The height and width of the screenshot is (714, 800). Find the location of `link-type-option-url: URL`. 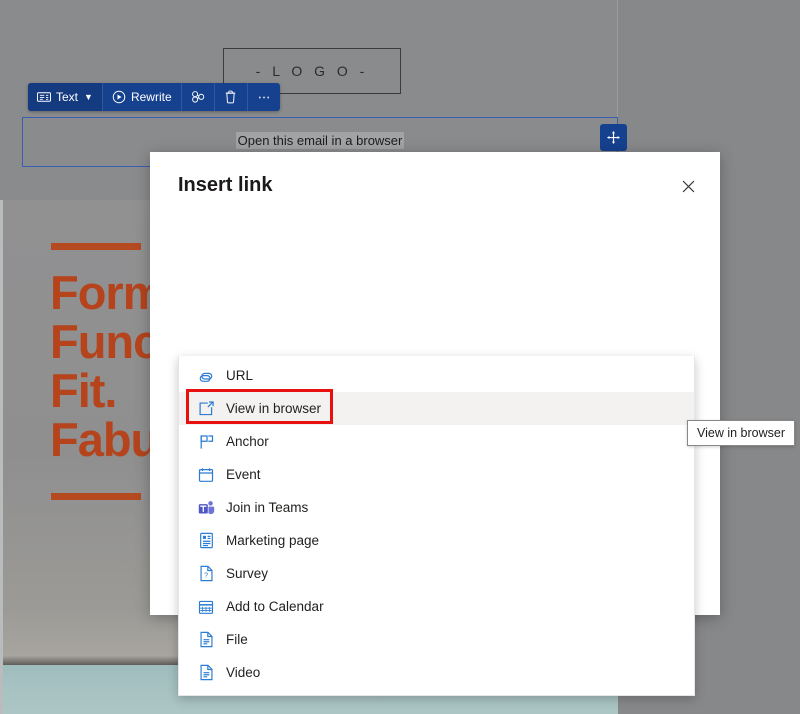

link-type-option-url: URL is located at coordinates (436, 375).